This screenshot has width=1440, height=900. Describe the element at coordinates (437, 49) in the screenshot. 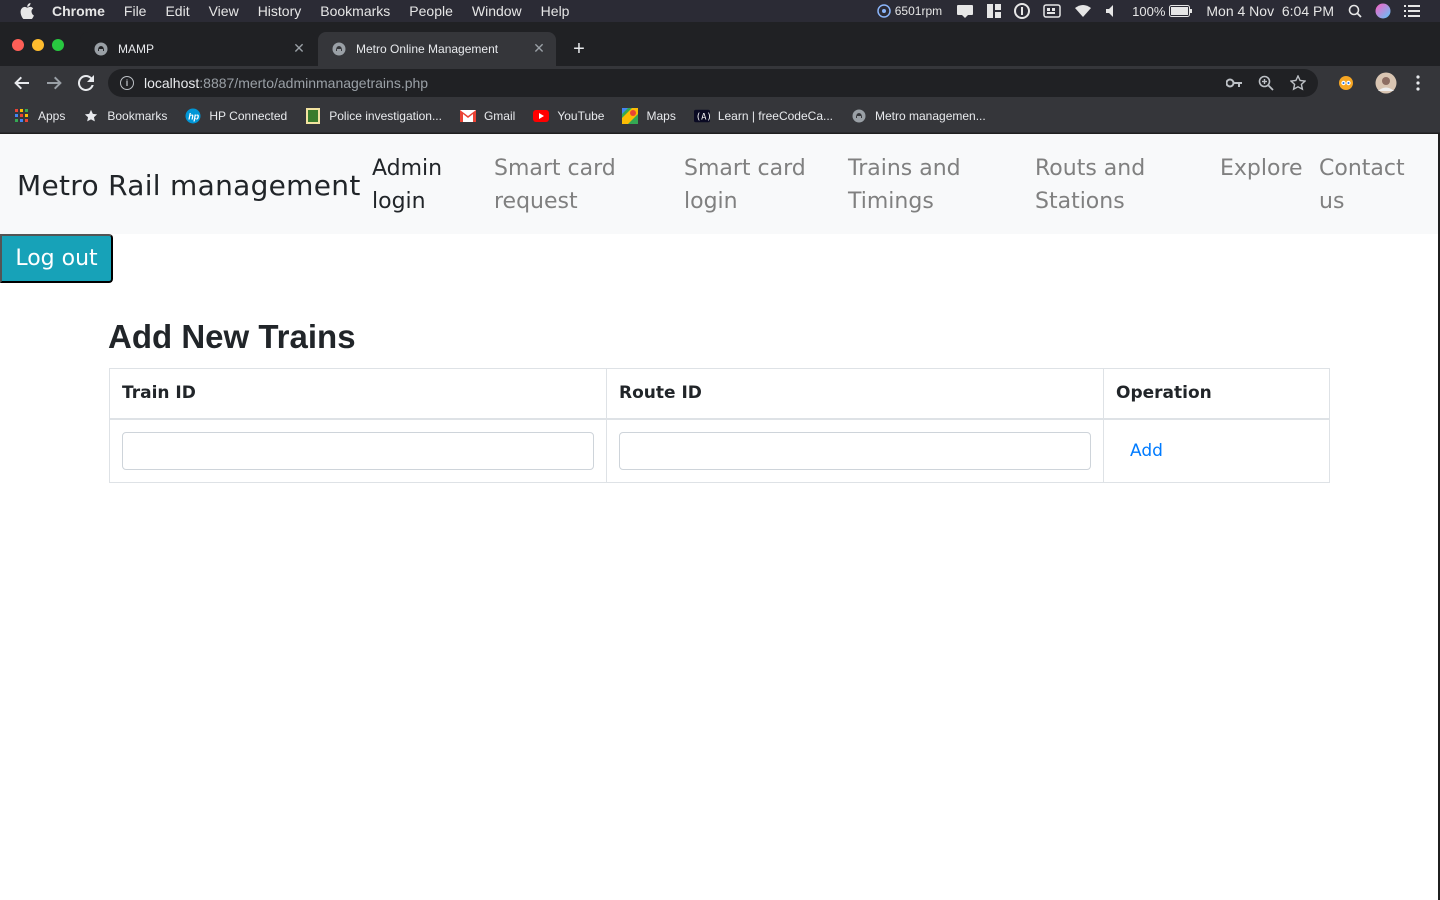

I see `tab-metro-online-management: Metro Online Management ✕` at that location.